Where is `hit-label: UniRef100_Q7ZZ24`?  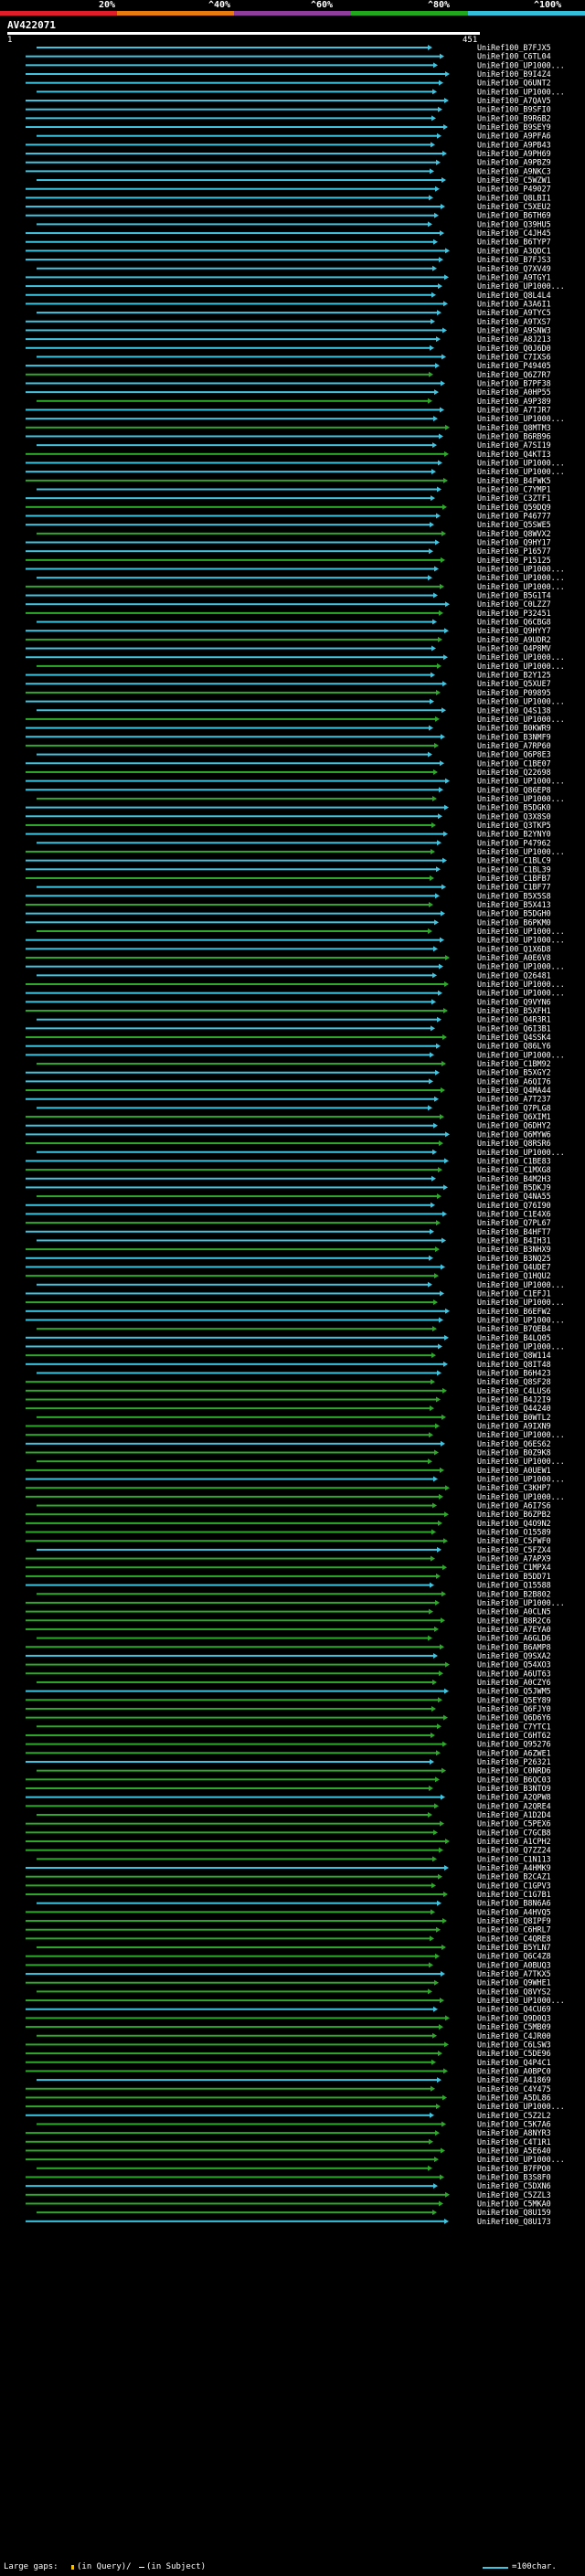
hit-label: UniRef100_Q7ZZ24 is located at coordinates (514, 1850).